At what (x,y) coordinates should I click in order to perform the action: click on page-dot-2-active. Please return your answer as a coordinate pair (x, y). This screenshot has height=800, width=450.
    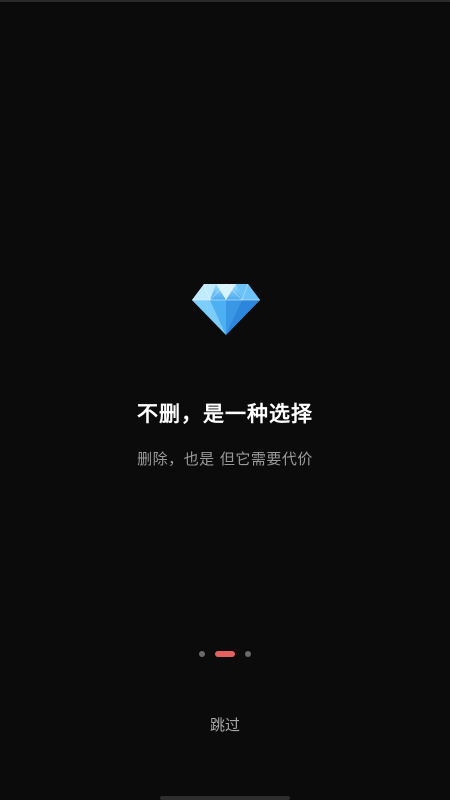
    Looking at the image, I should click on (225, 654).